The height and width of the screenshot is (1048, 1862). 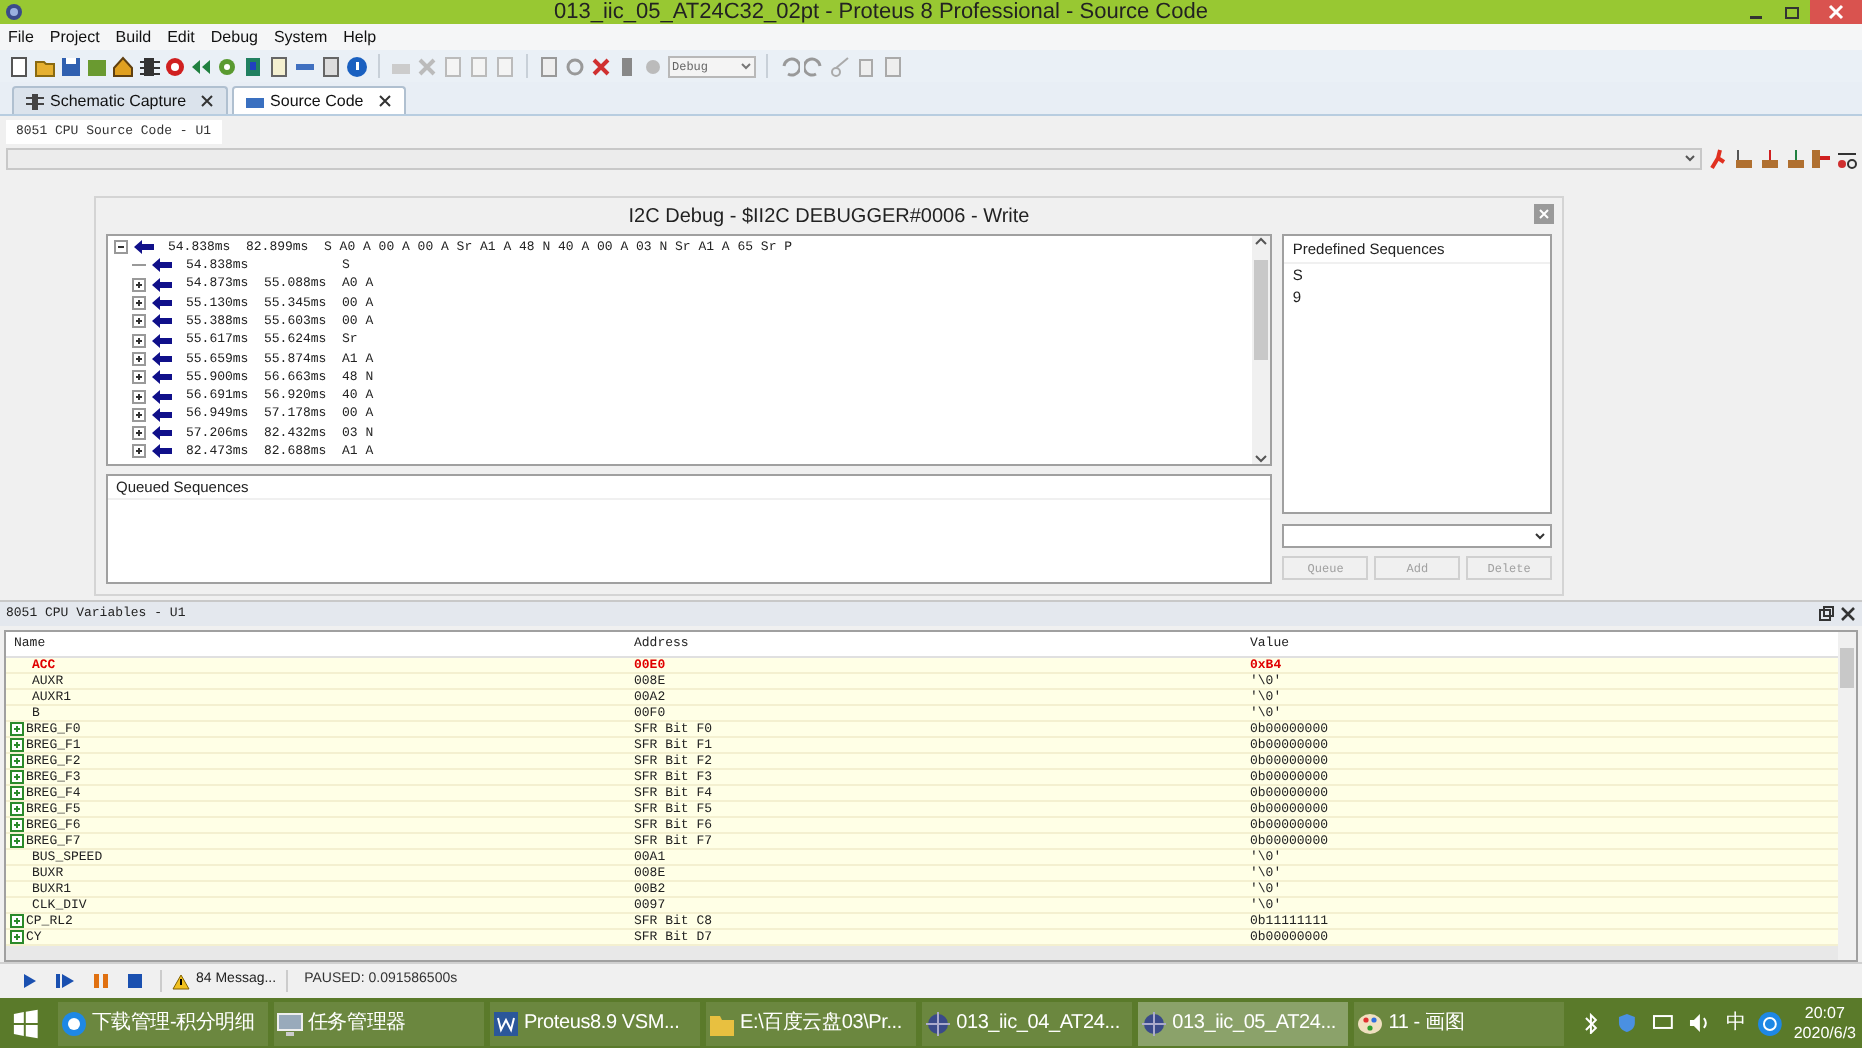 I want to click on step-icon, so click(x=65, y=981).